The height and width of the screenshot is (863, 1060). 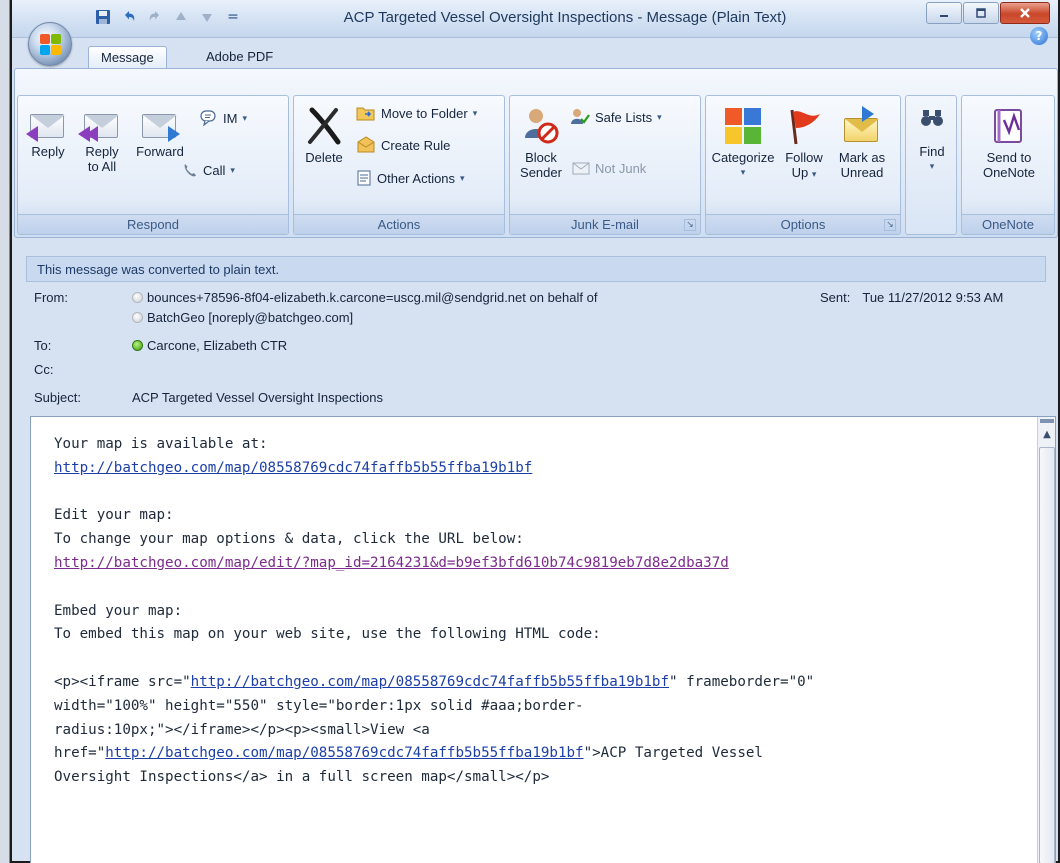 What do you see at coordinates (100, 125) in the screenshot?
I see `reply-all-icon` at bounding box center [100, 125].